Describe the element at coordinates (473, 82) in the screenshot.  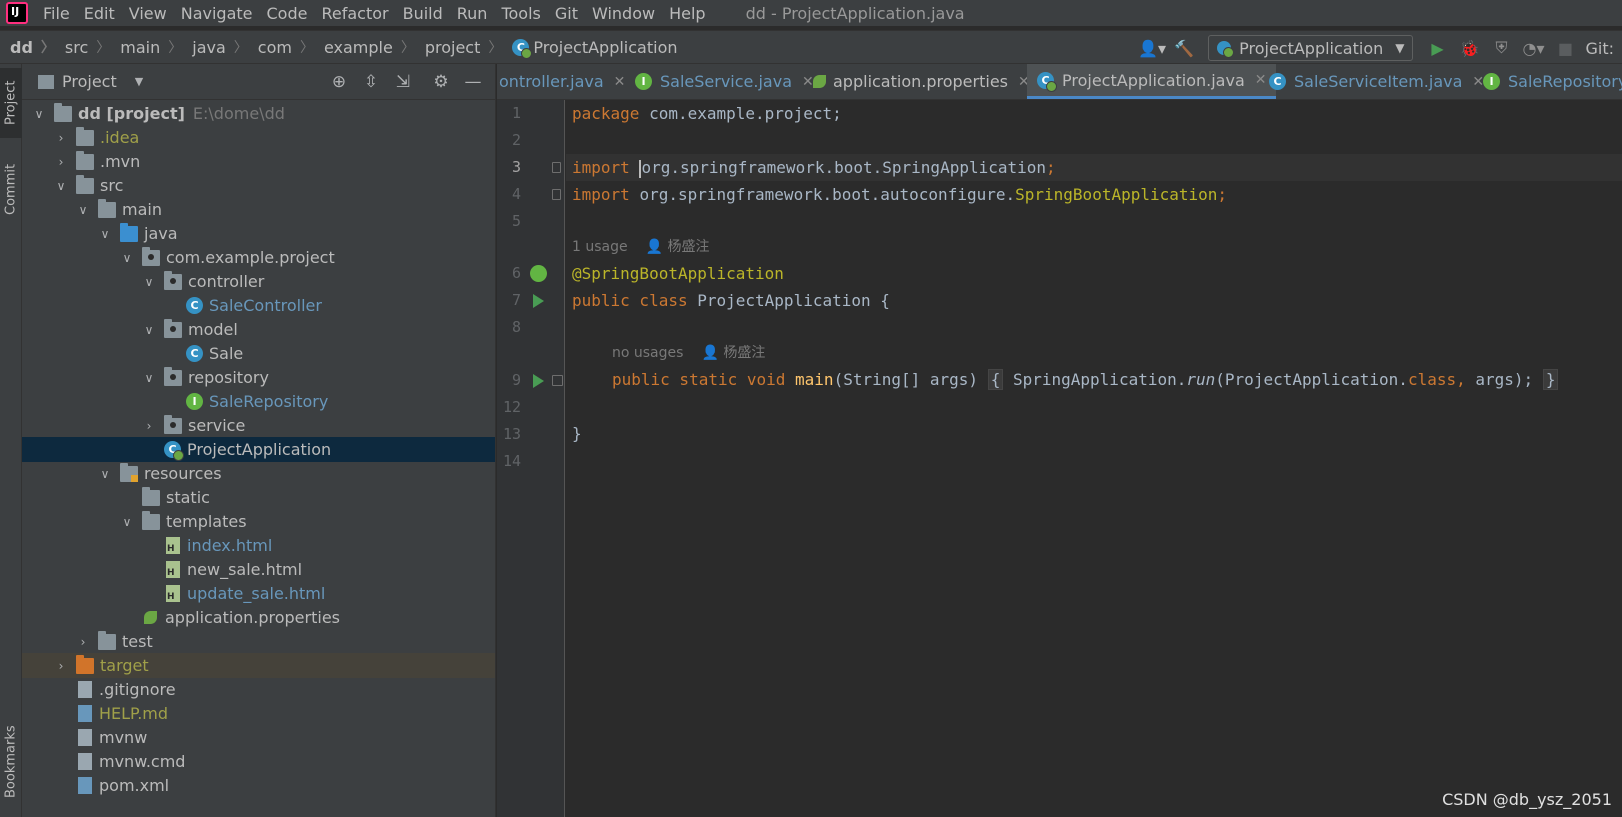
I see `minimize-icon: —` at that location.